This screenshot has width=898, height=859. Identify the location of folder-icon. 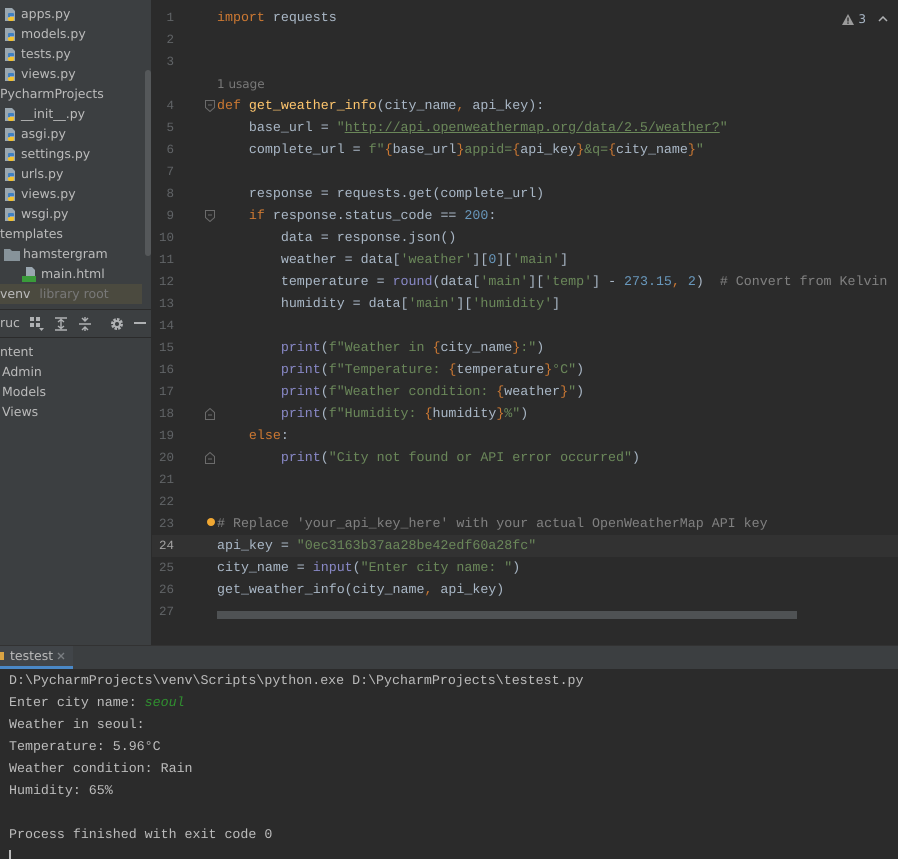
(12, 254).